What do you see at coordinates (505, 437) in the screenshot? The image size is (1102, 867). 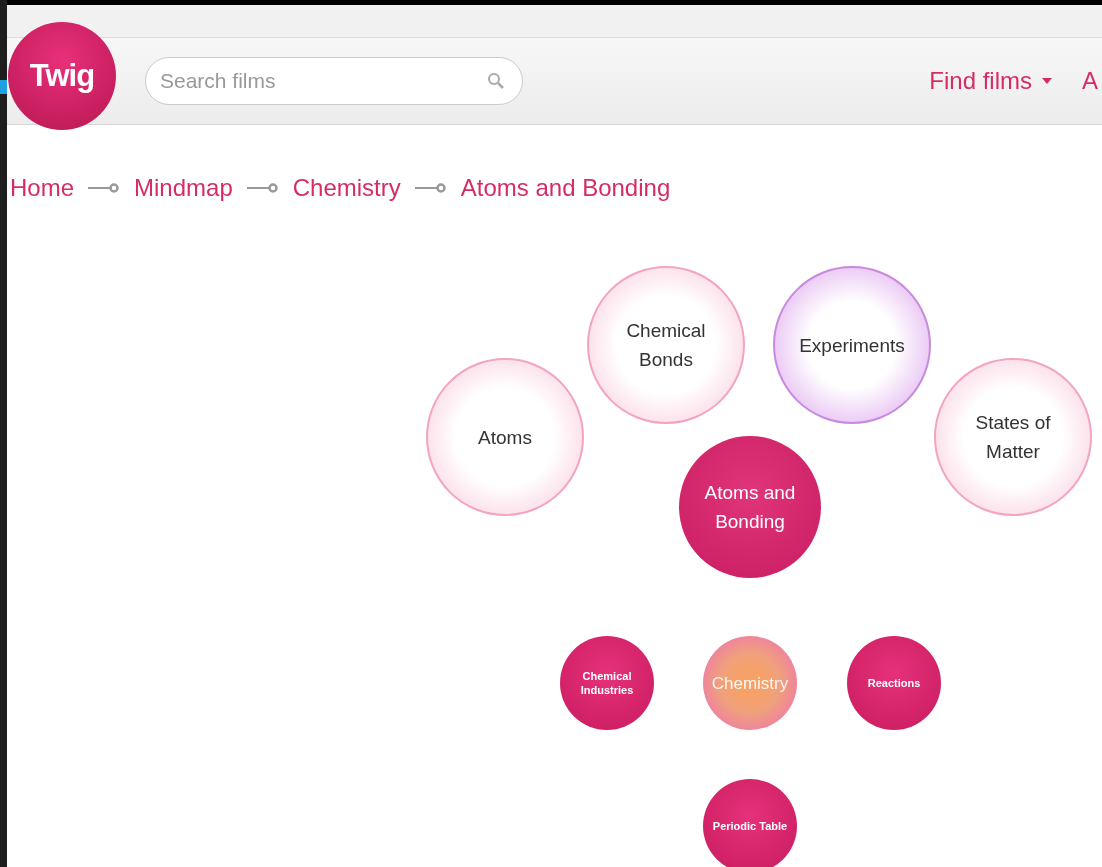 I see `mindmap-node: Atoms` at bounding box center [505, 437].